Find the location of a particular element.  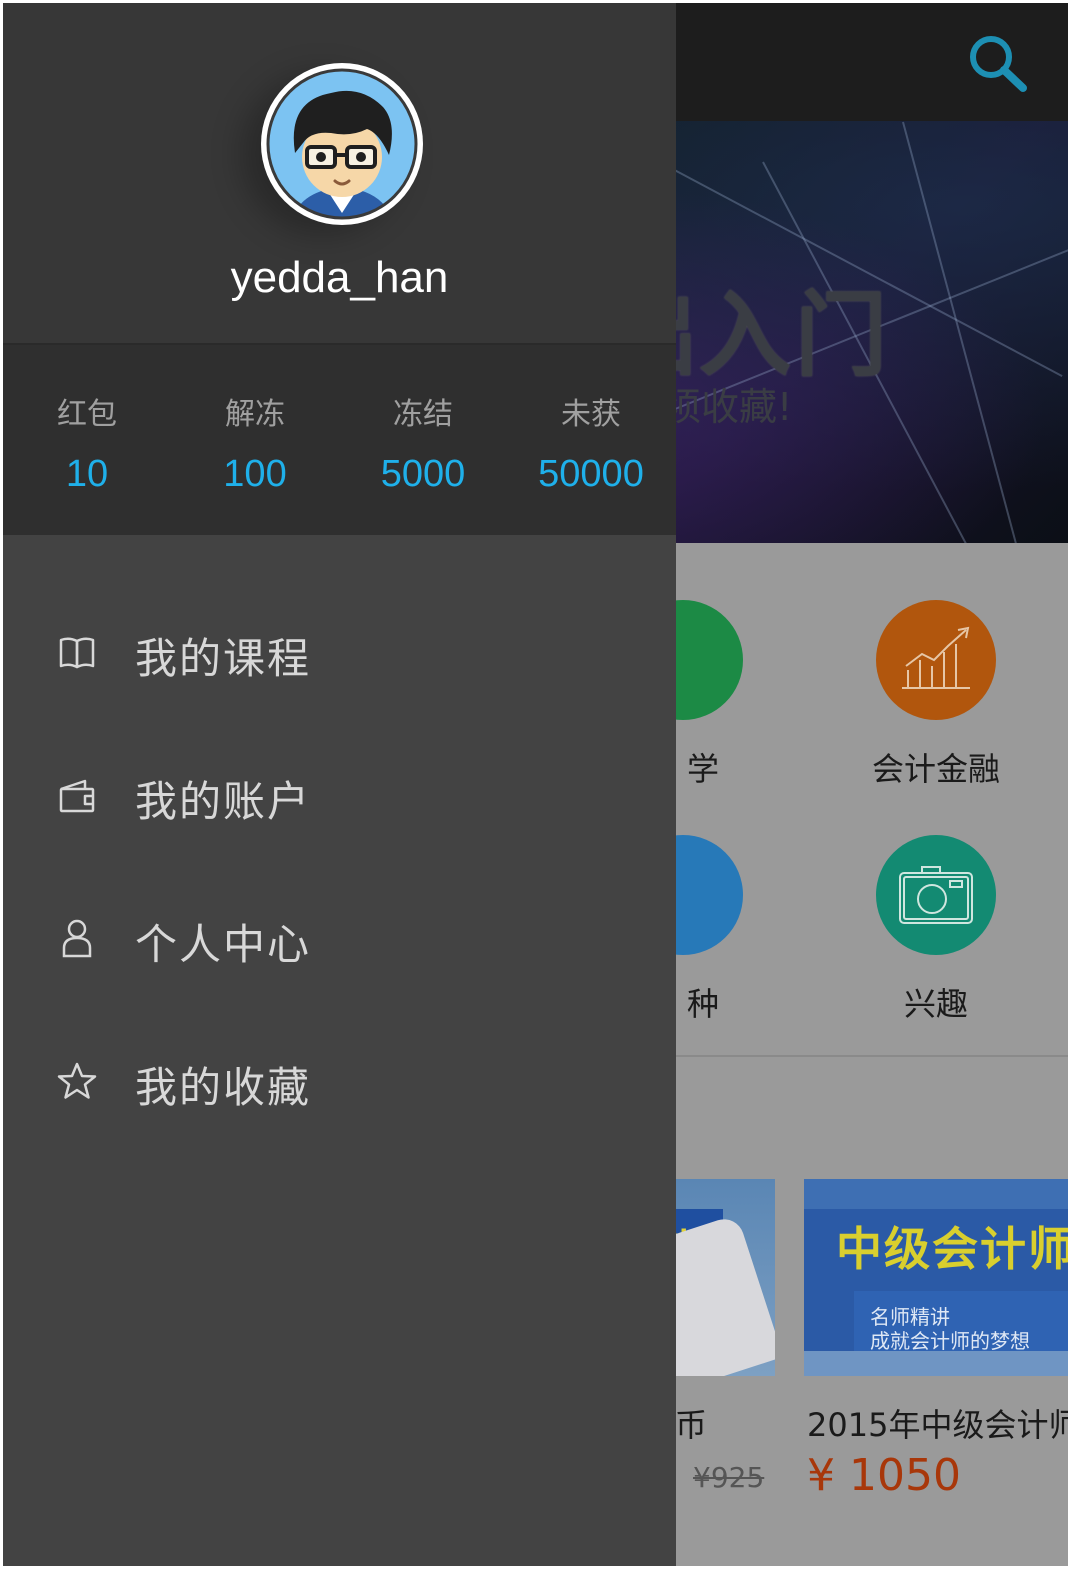

menu-item-label: 我的收藏 is located at coordinates (223, 1087).